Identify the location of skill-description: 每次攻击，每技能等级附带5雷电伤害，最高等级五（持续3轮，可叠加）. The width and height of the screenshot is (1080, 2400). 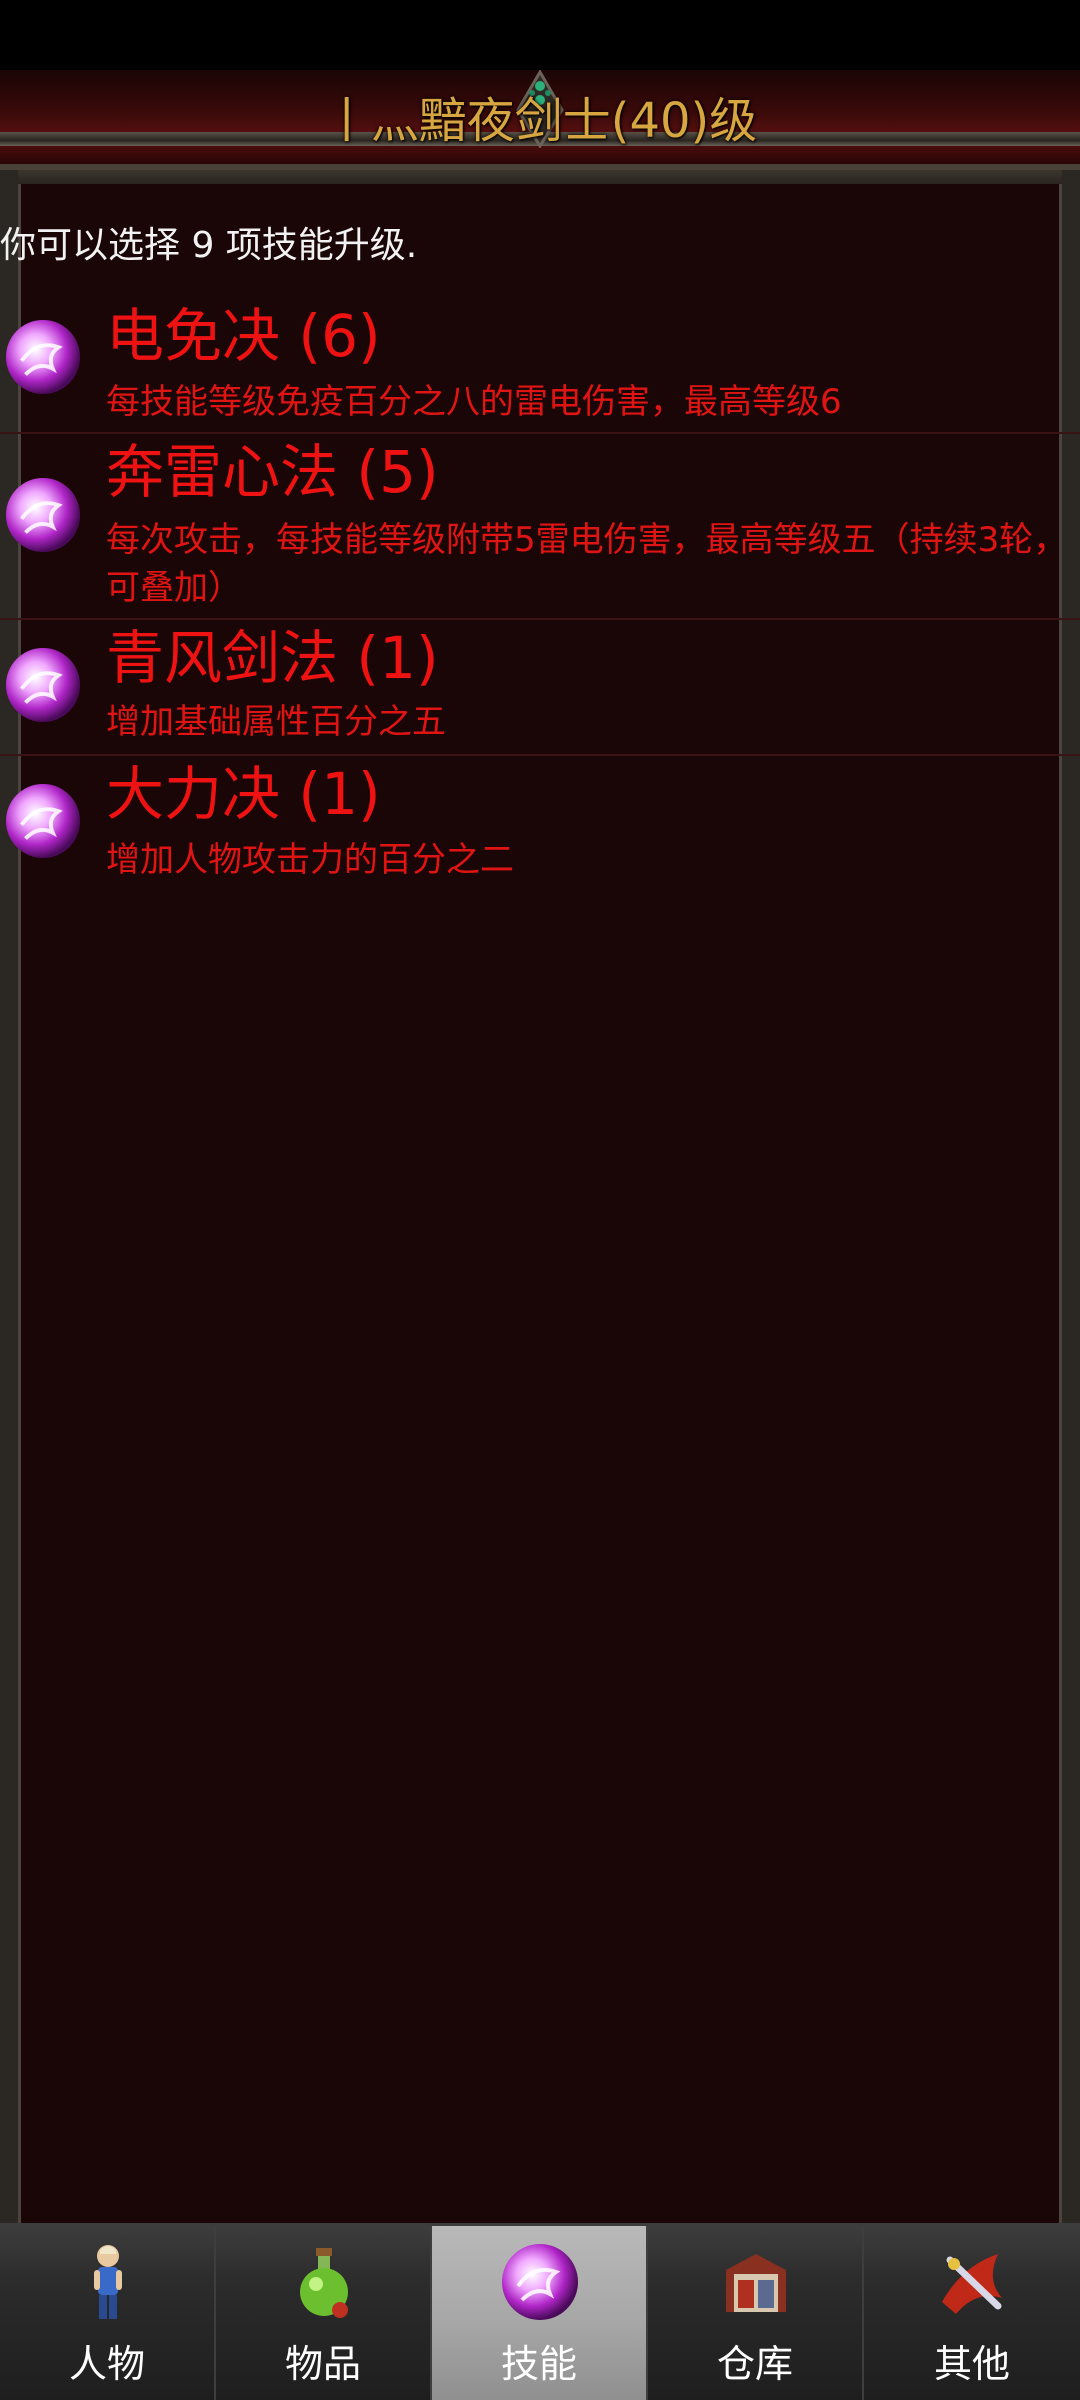
(587, 564).